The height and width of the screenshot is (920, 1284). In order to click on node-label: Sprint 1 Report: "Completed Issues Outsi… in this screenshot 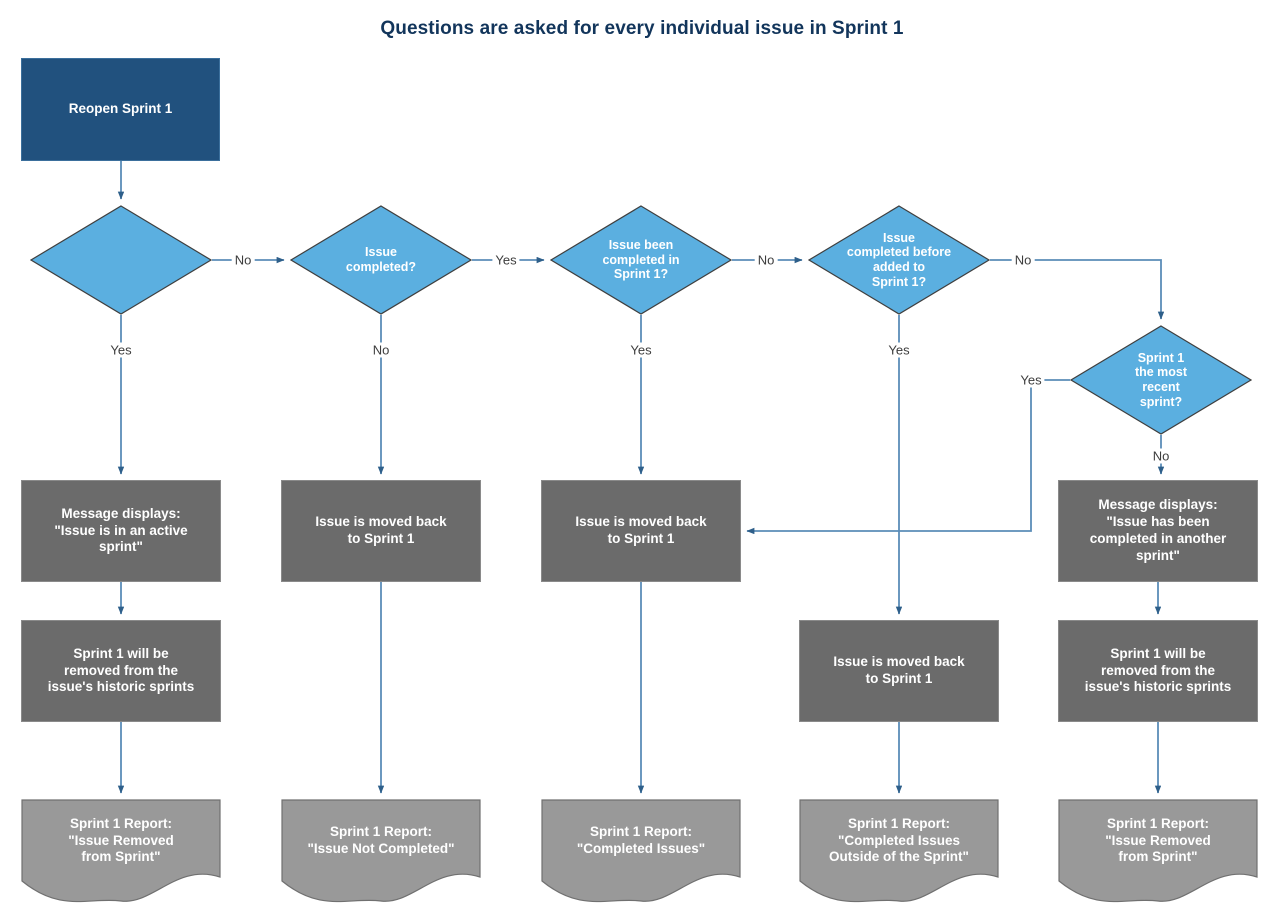, I will do `click(899, 840)`.